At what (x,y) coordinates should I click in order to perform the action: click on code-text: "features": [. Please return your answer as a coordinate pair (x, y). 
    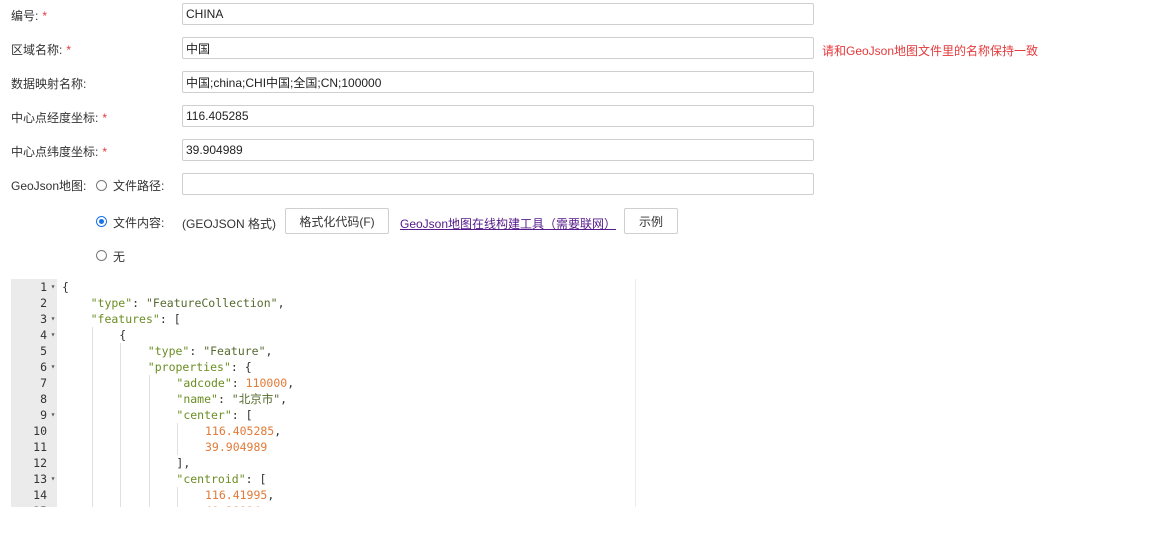
    Looking at the image, I should click on (135, 319).